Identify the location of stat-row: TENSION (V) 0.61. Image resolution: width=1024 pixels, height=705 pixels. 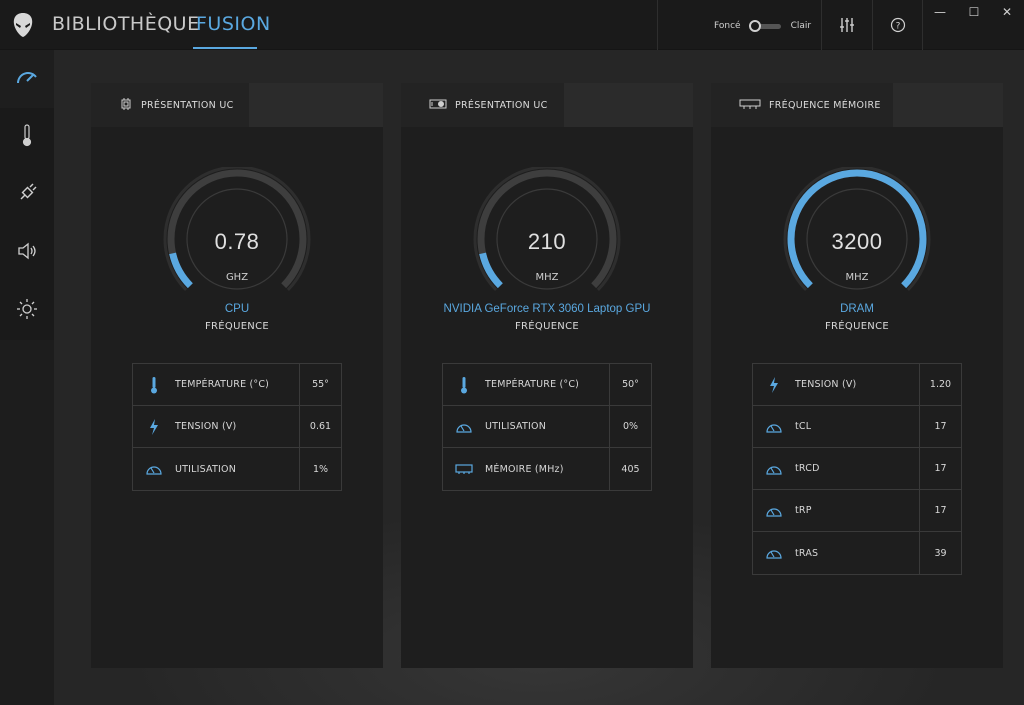
(237, 426).